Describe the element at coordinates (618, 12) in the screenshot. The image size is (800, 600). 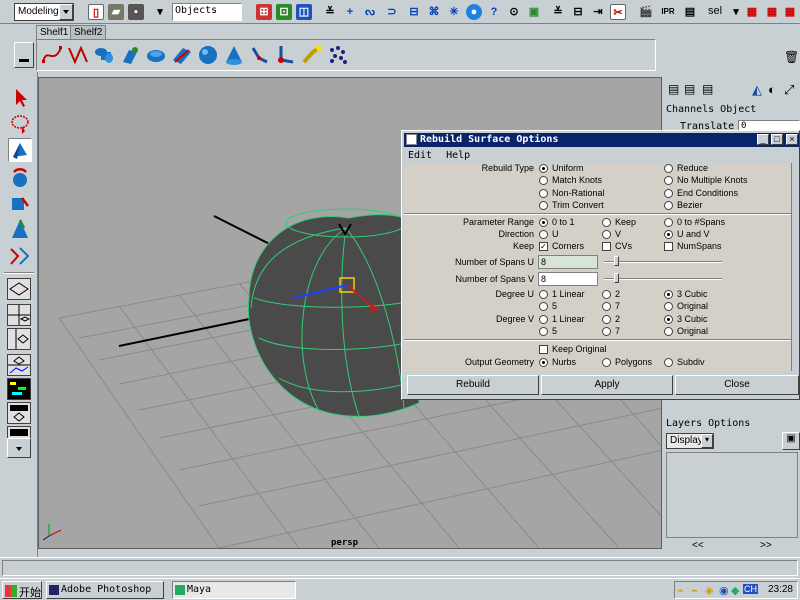
I see `construction-history-icon: ✂` at that location.